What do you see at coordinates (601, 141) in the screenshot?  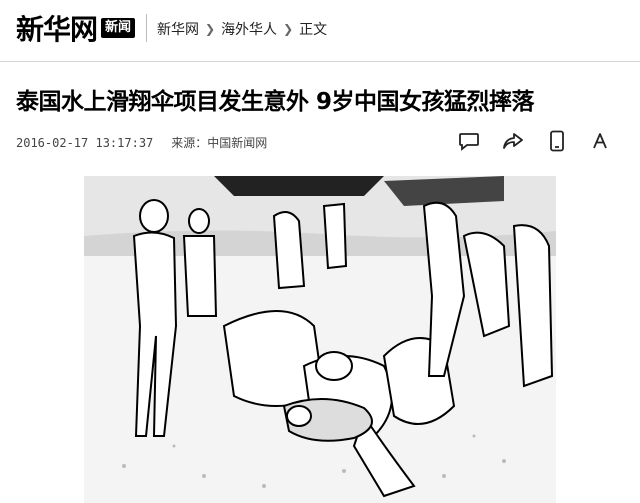 I see `font-size-icon` at bounding box center [601, 141].